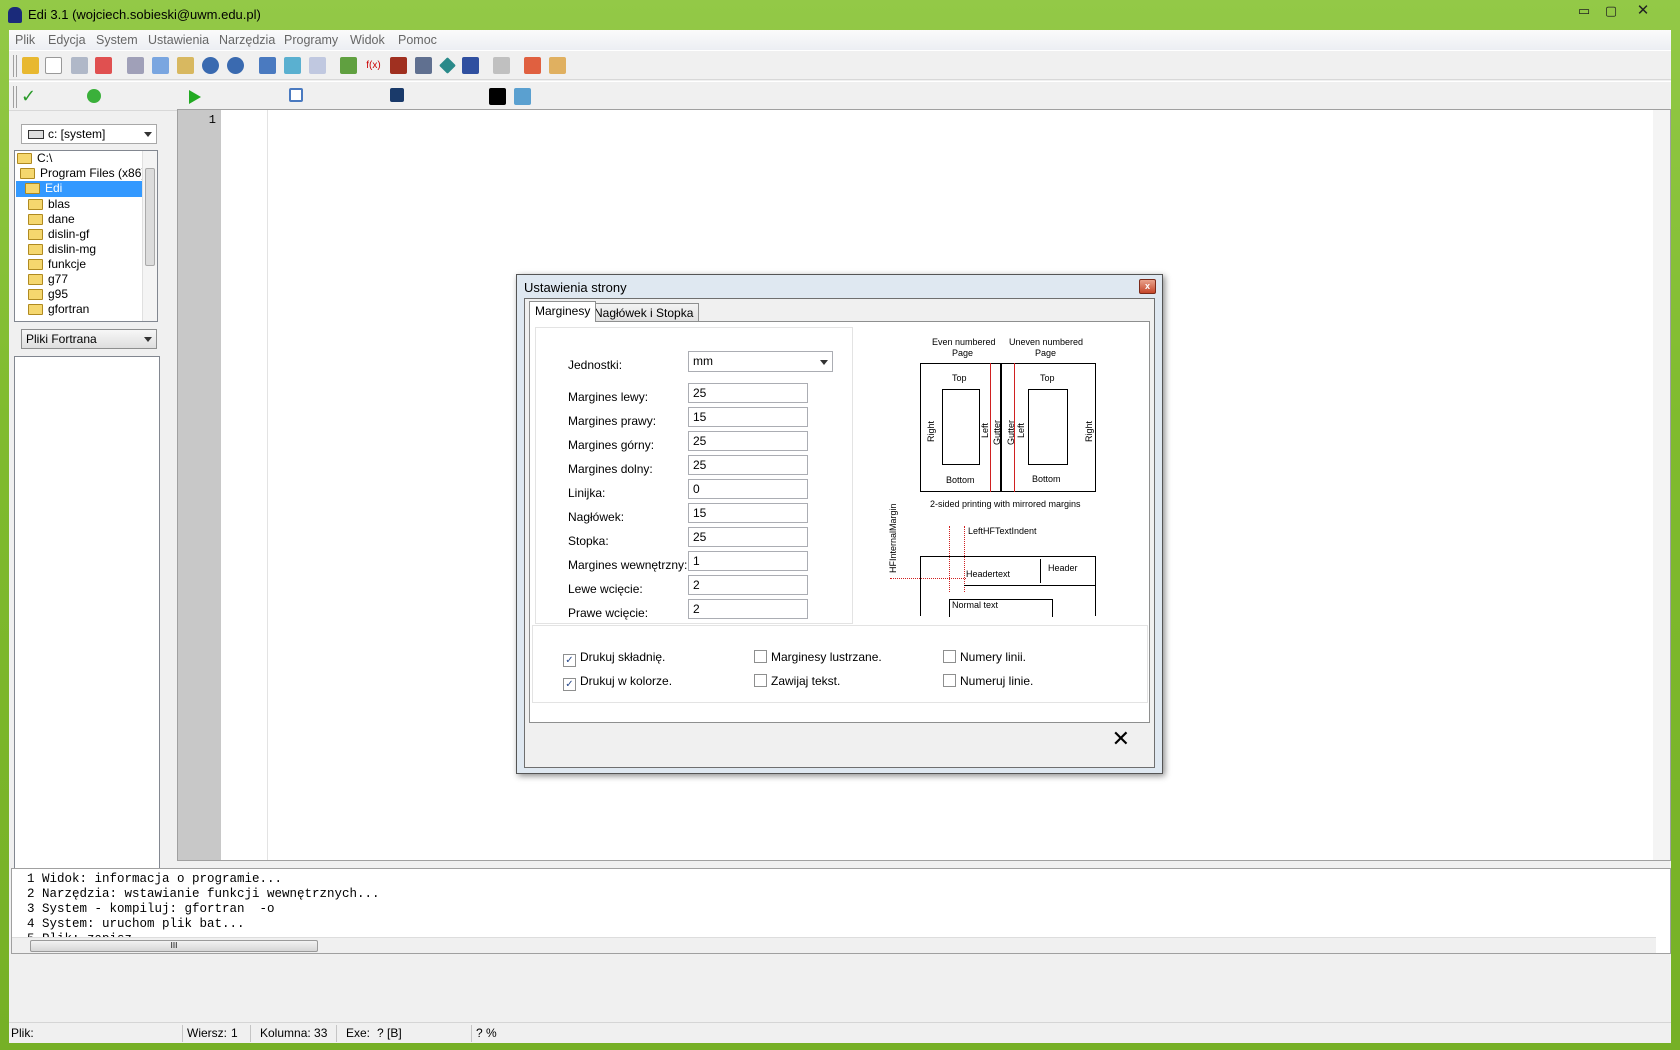 Image resolution: width=1680 pixels, height=1050 pixels. Describe the element at coordinates (748, 489) in the screenshot. I see `ruler-input: 0` at that location.